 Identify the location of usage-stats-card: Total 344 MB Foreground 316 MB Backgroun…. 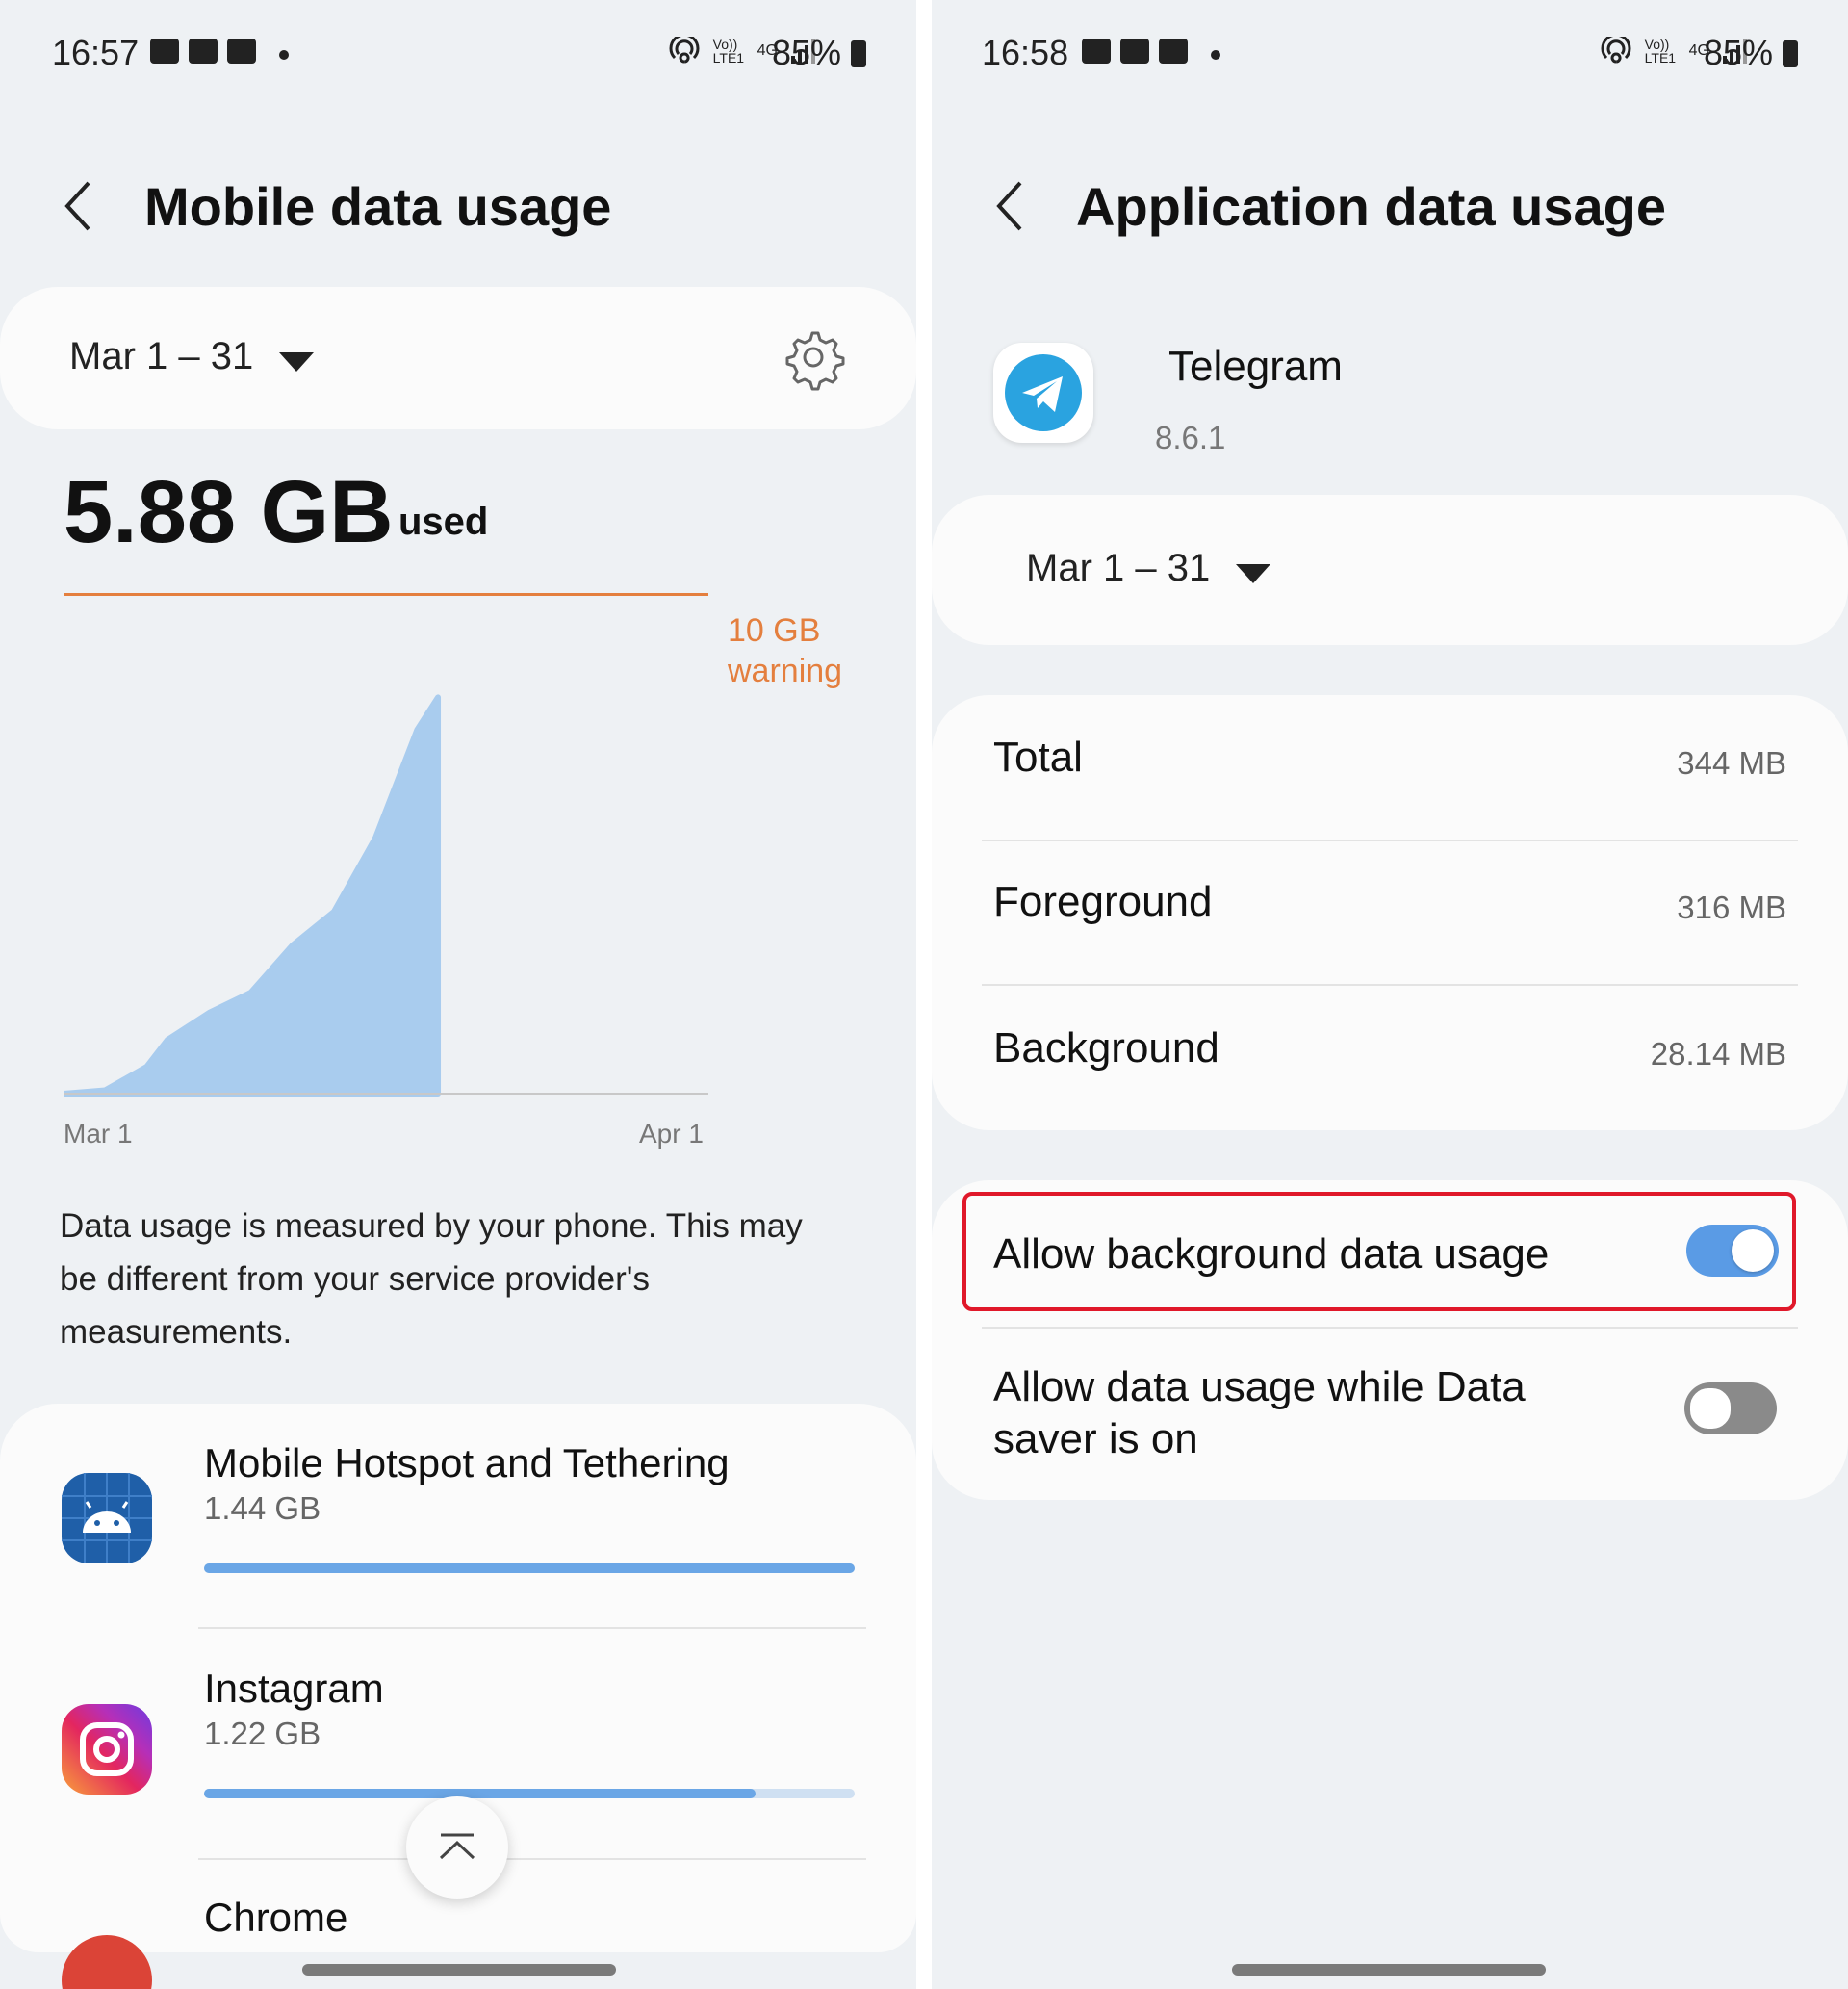
(1390, 913).